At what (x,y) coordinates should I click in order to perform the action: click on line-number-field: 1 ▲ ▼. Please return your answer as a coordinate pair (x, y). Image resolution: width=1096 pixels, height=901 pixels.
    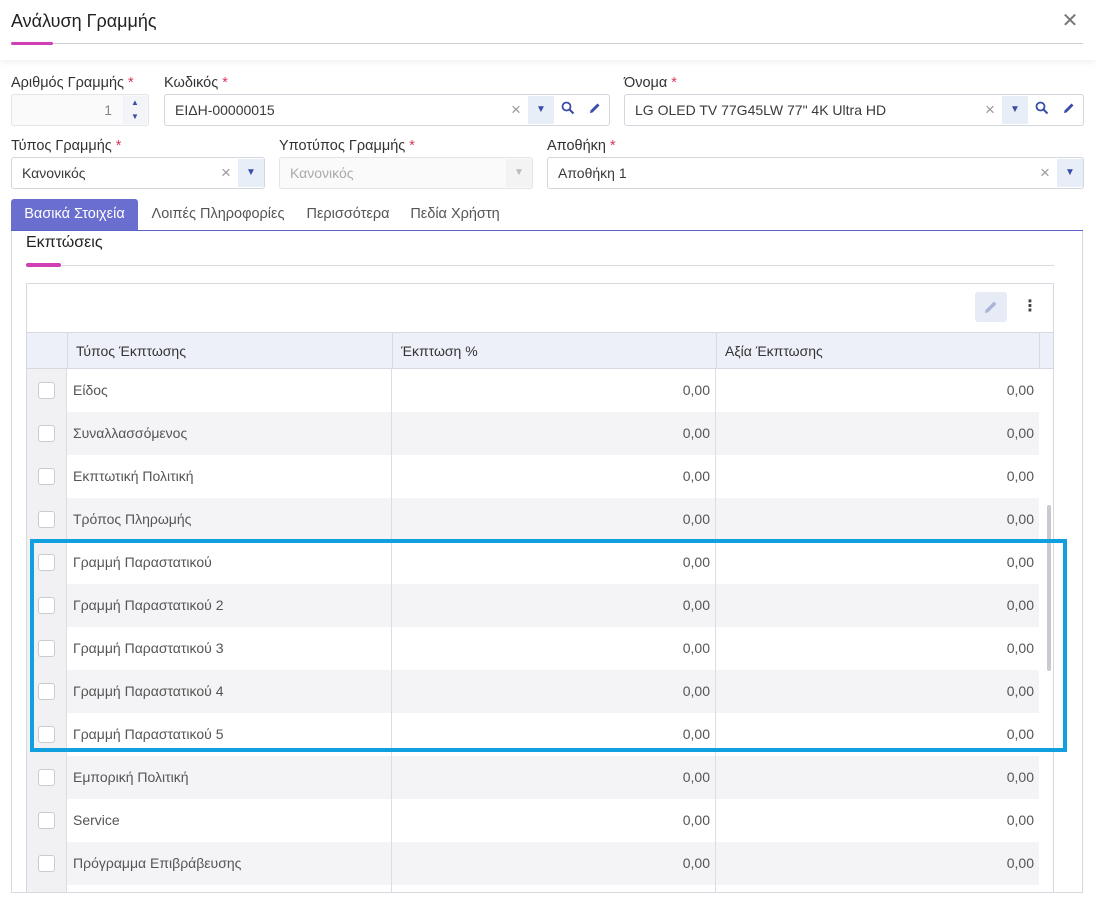
    Looking at the image, I should click on (80, 110).